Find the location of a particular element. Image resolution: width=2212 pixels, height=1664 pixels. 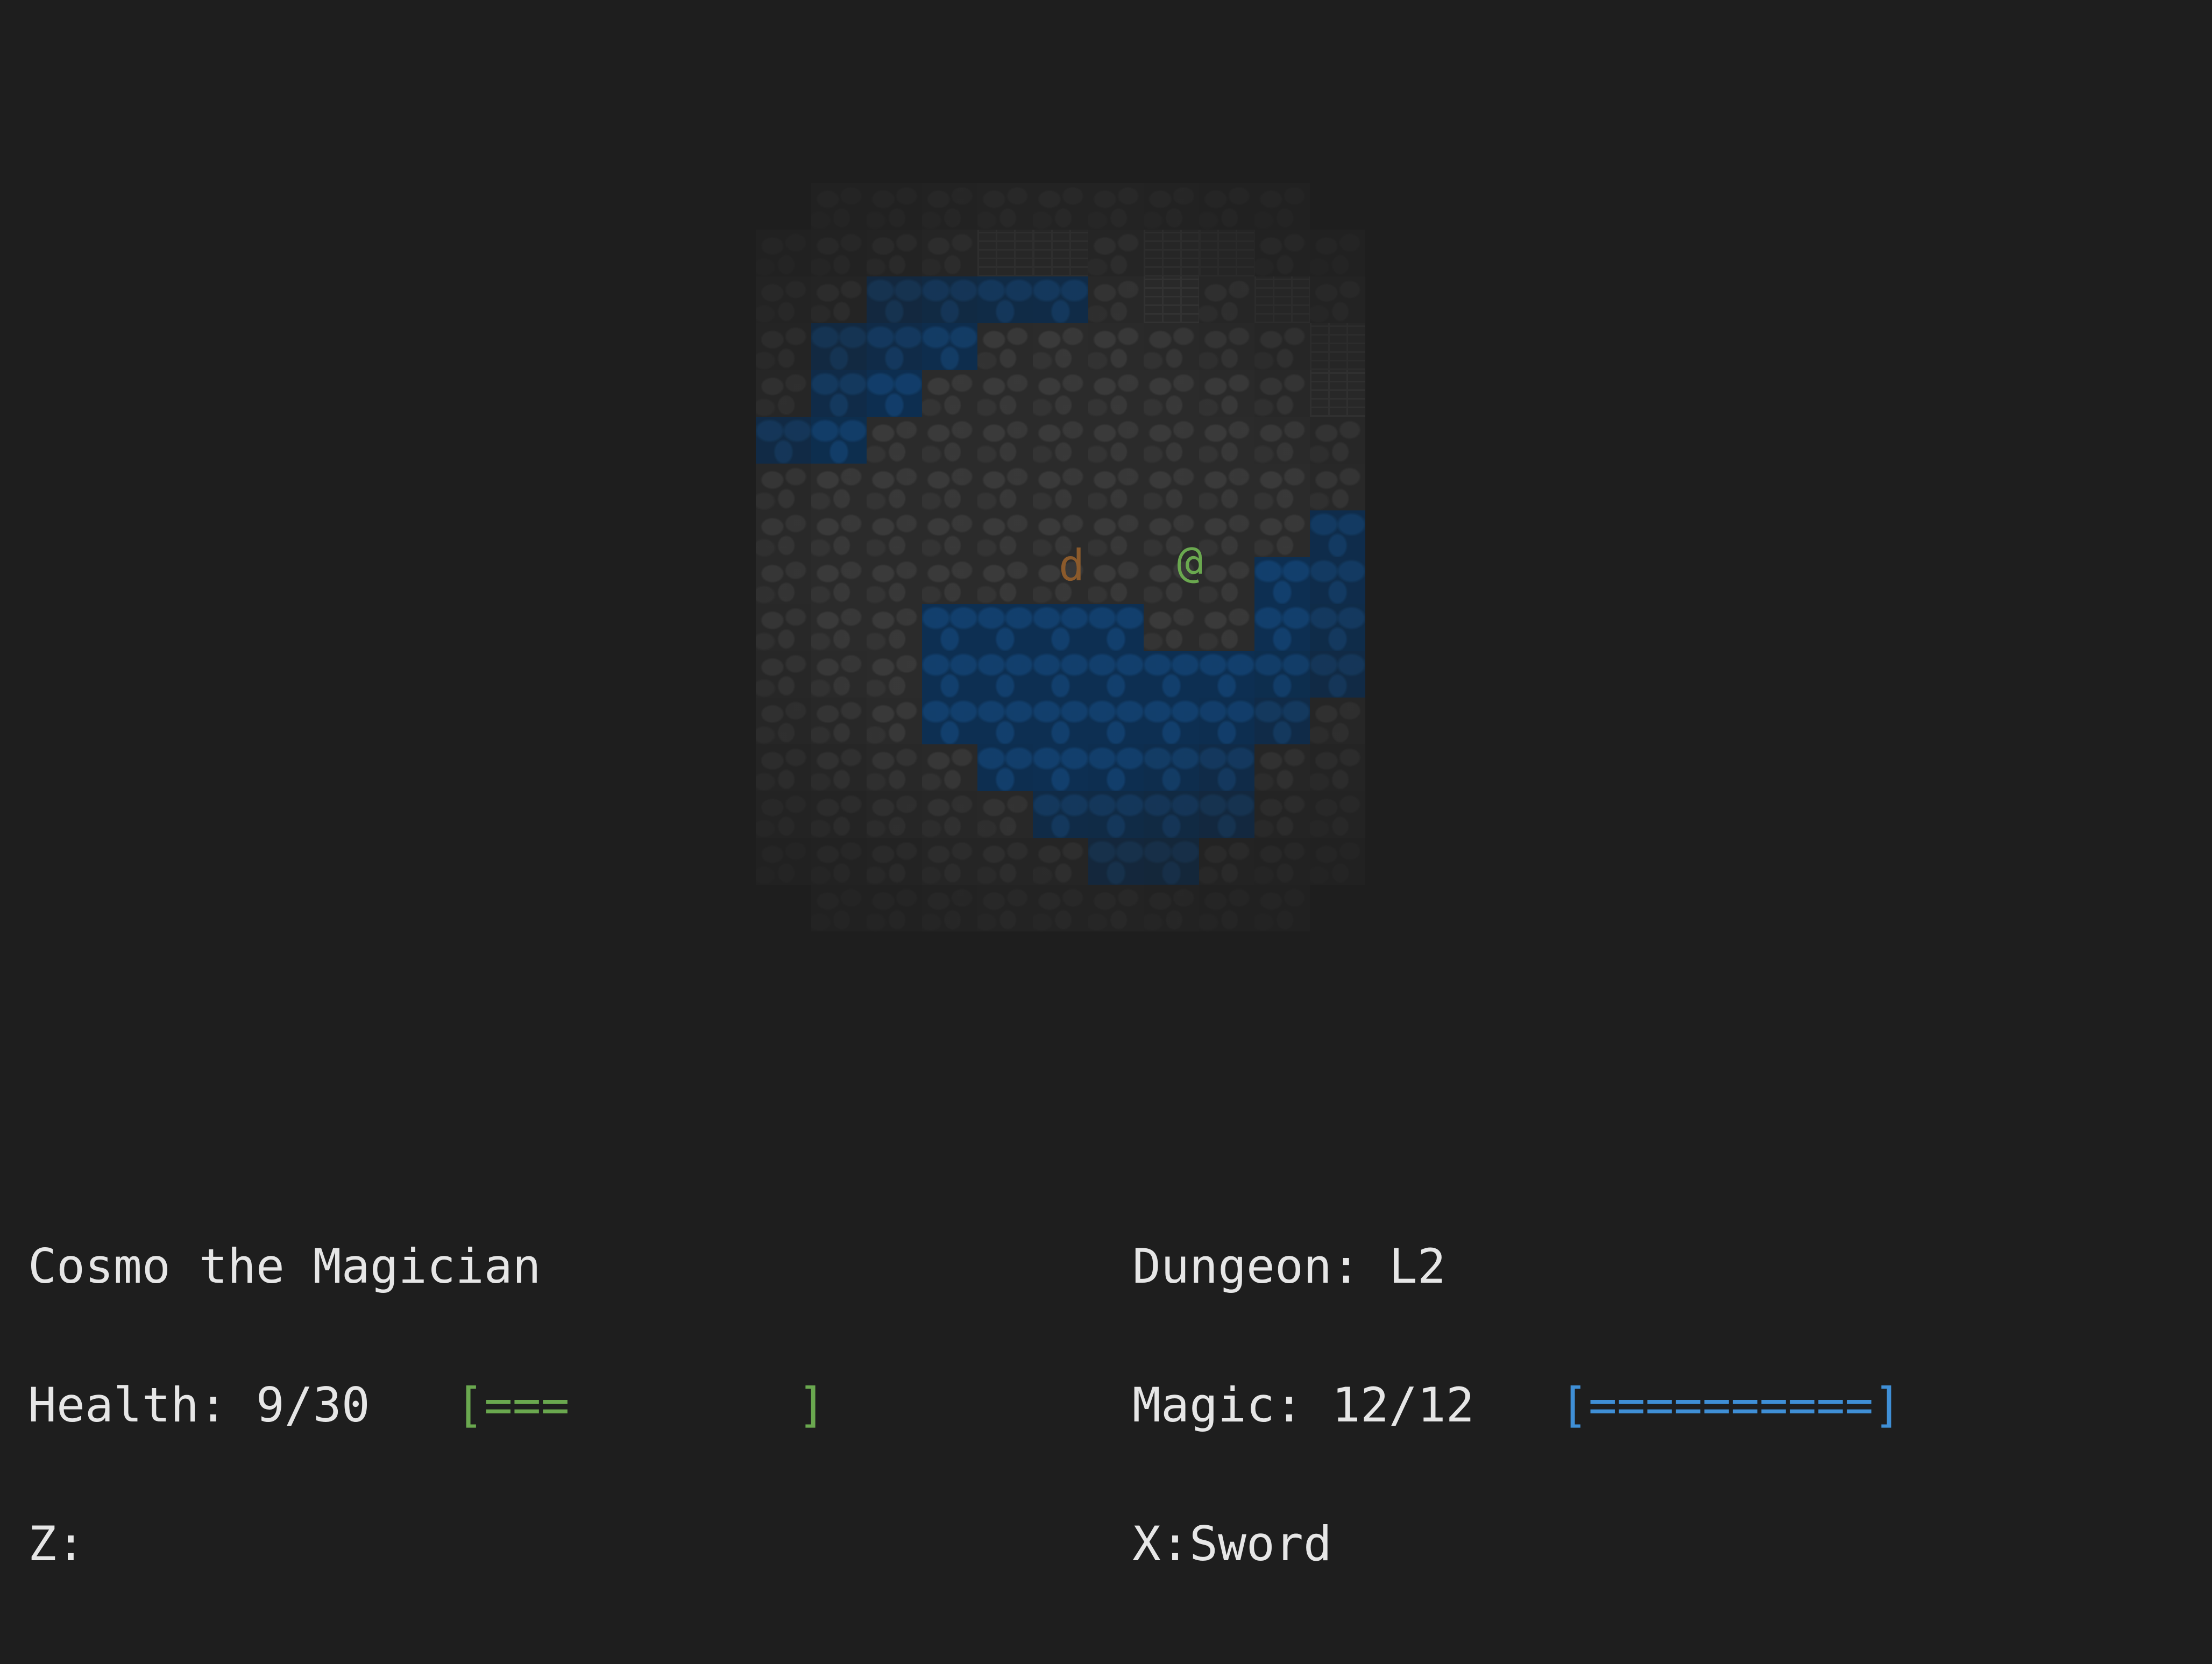

z-slot: Z: is located at coordinates (56, 1543).